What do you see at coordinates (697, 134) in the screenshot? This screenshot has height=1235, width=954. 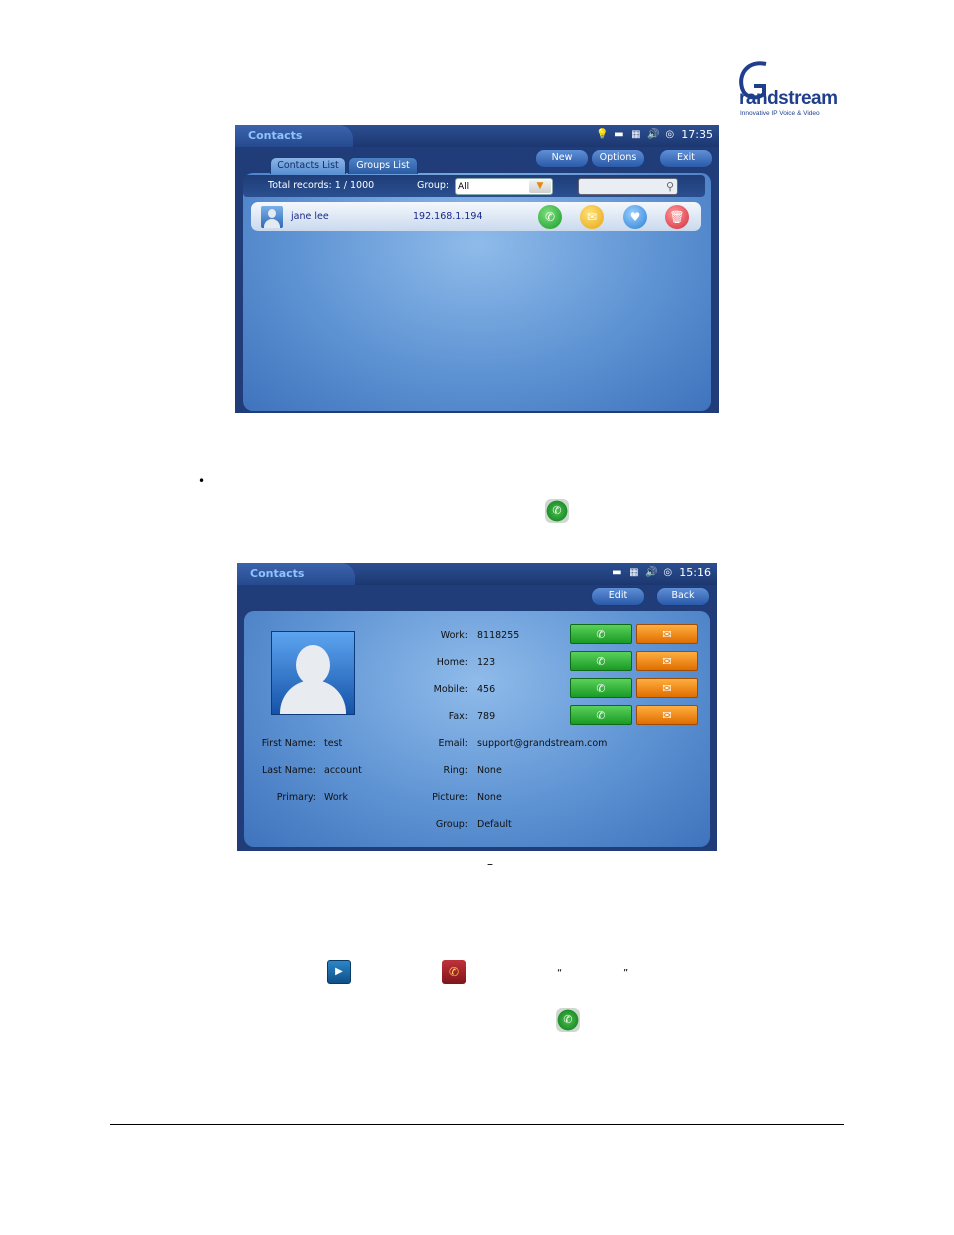 I see `clock: 17:35` at bounding box center [697, 134].